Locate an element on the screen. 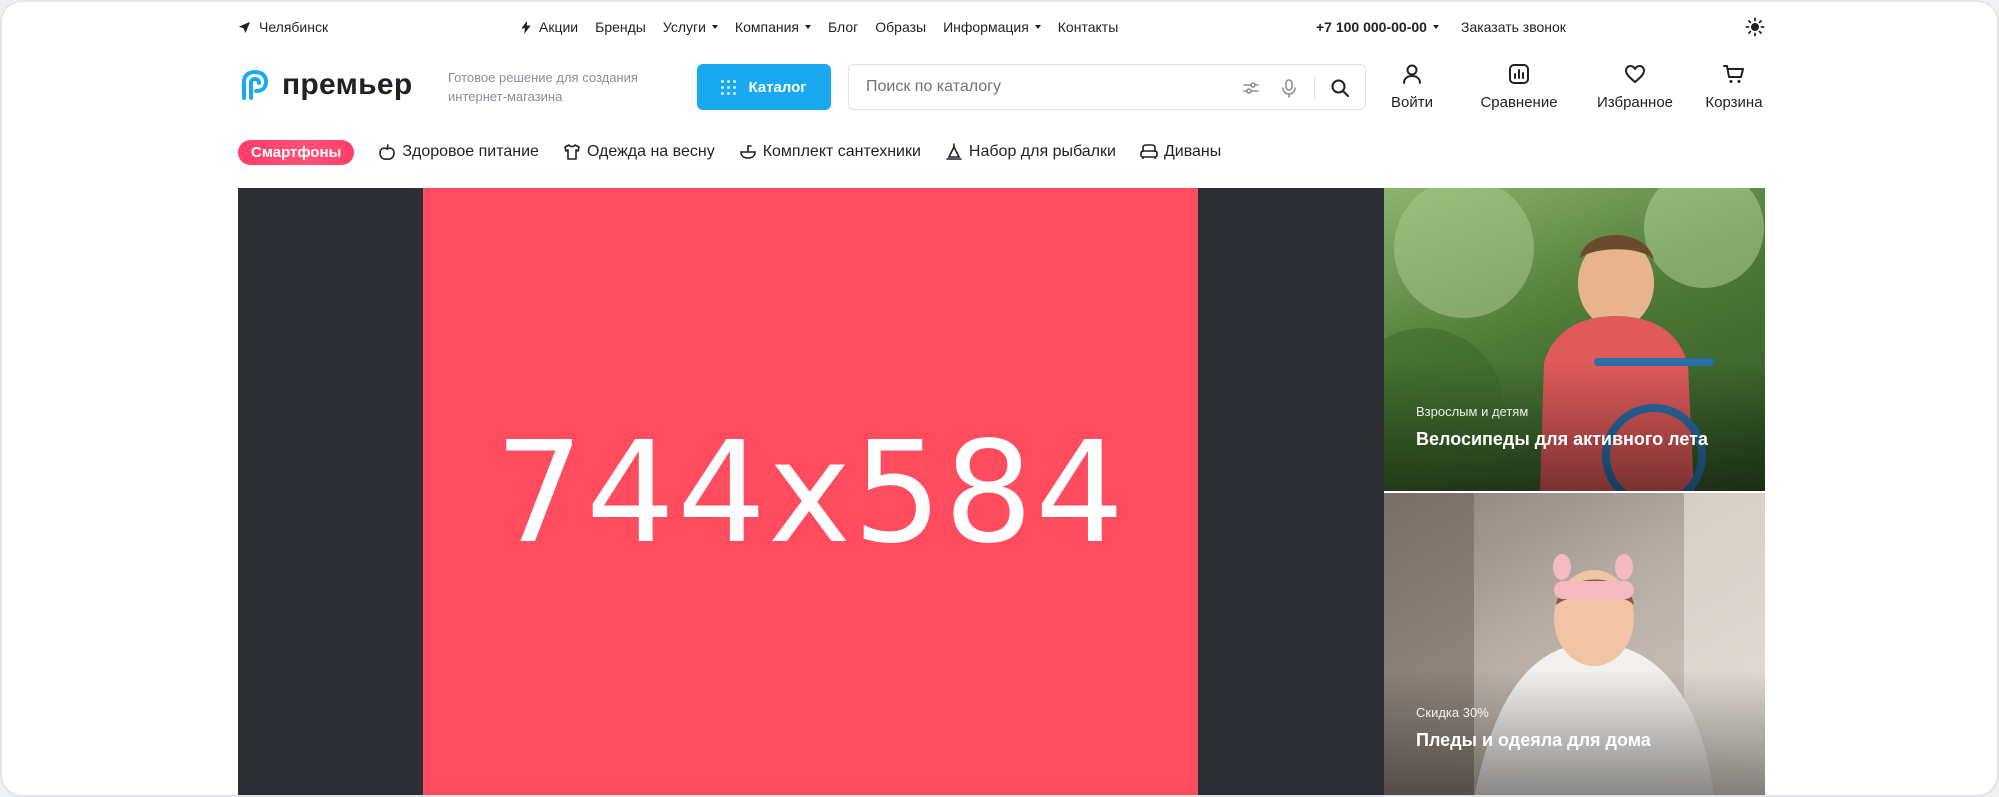  login-label: Войти is located at coordinates (1412, 102).